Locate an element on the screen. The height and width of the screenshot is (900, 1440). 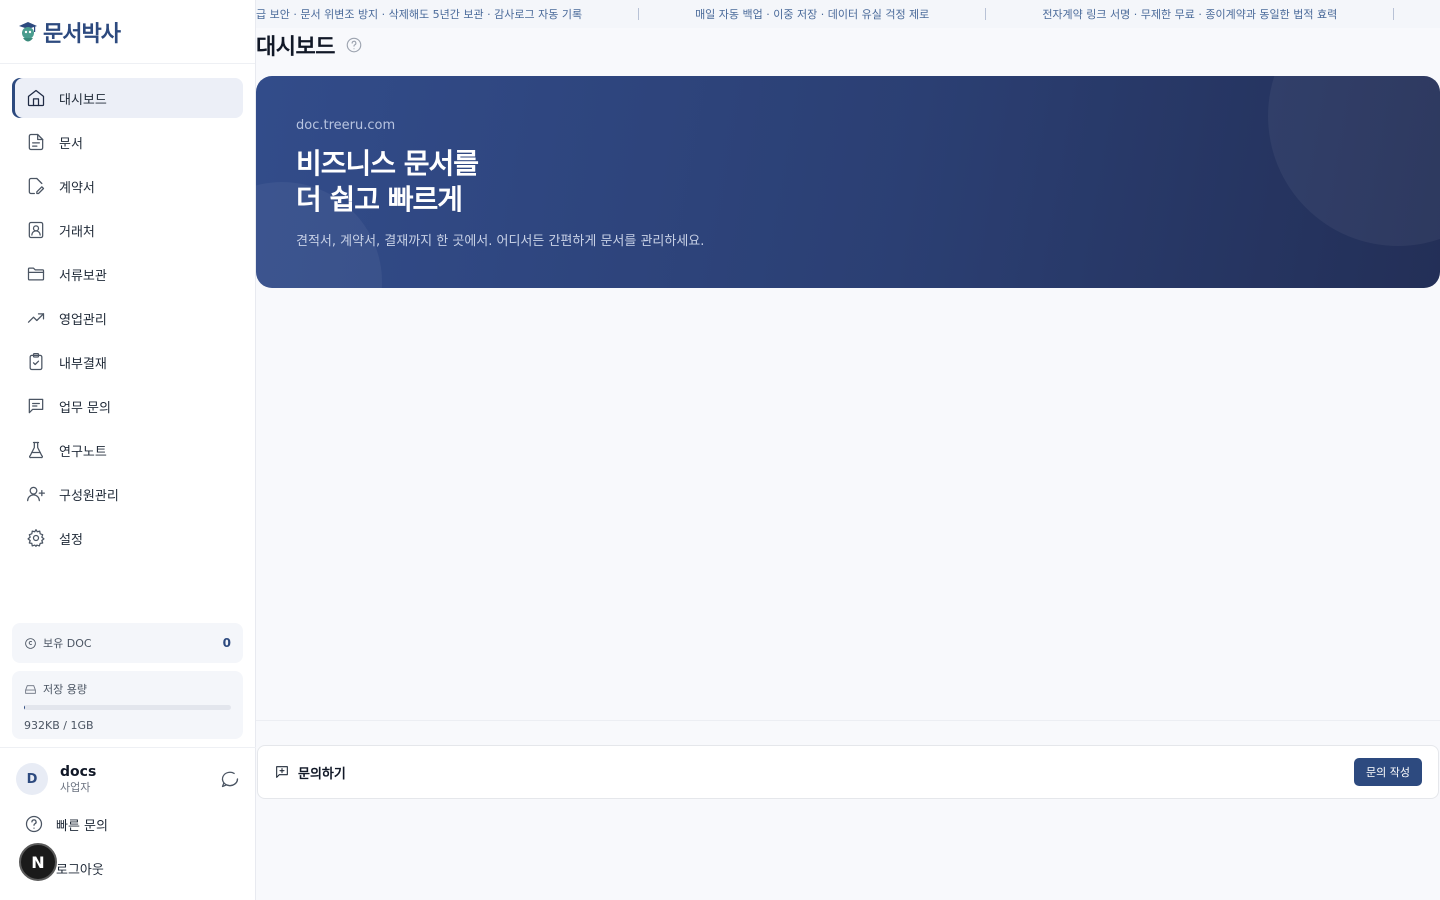
sidebar-item-contracts: 계약서 is located at coordinates (127, 186).